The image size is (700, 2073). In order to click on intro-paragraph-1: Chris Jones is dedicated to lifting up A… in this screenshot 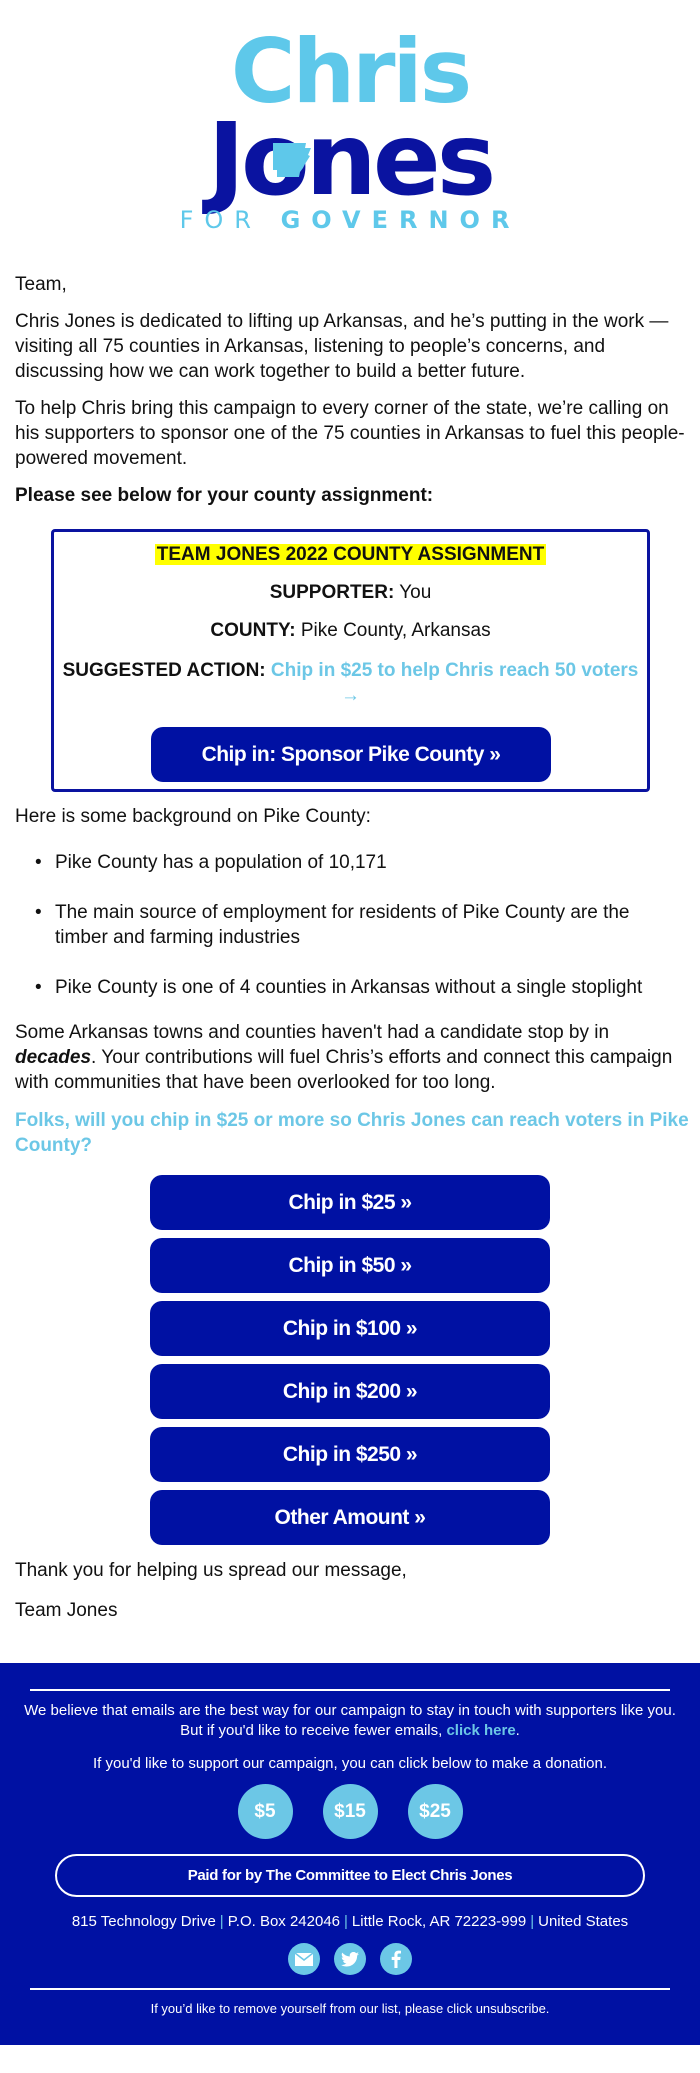, I will do `click(342, 346)`.